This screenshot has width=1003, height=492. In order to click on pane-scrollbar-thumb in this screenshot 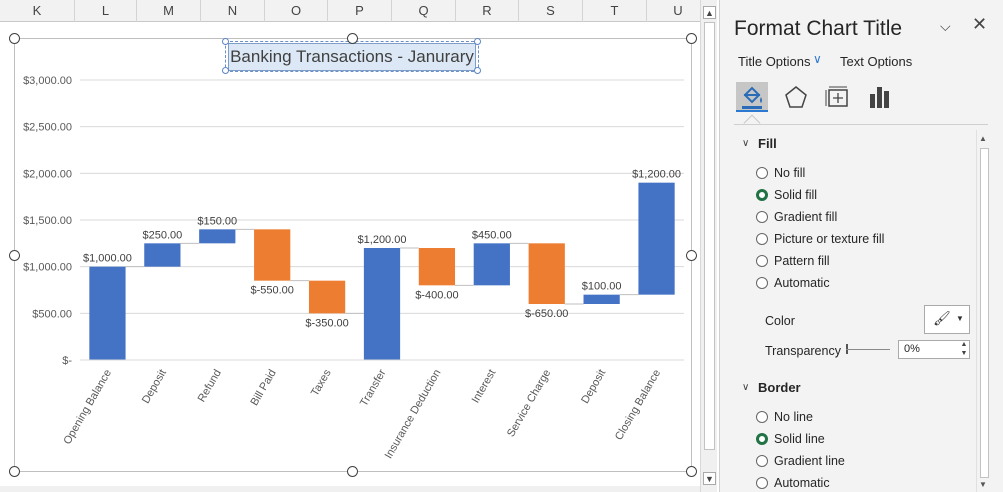, I will do `click(984, 313)`.